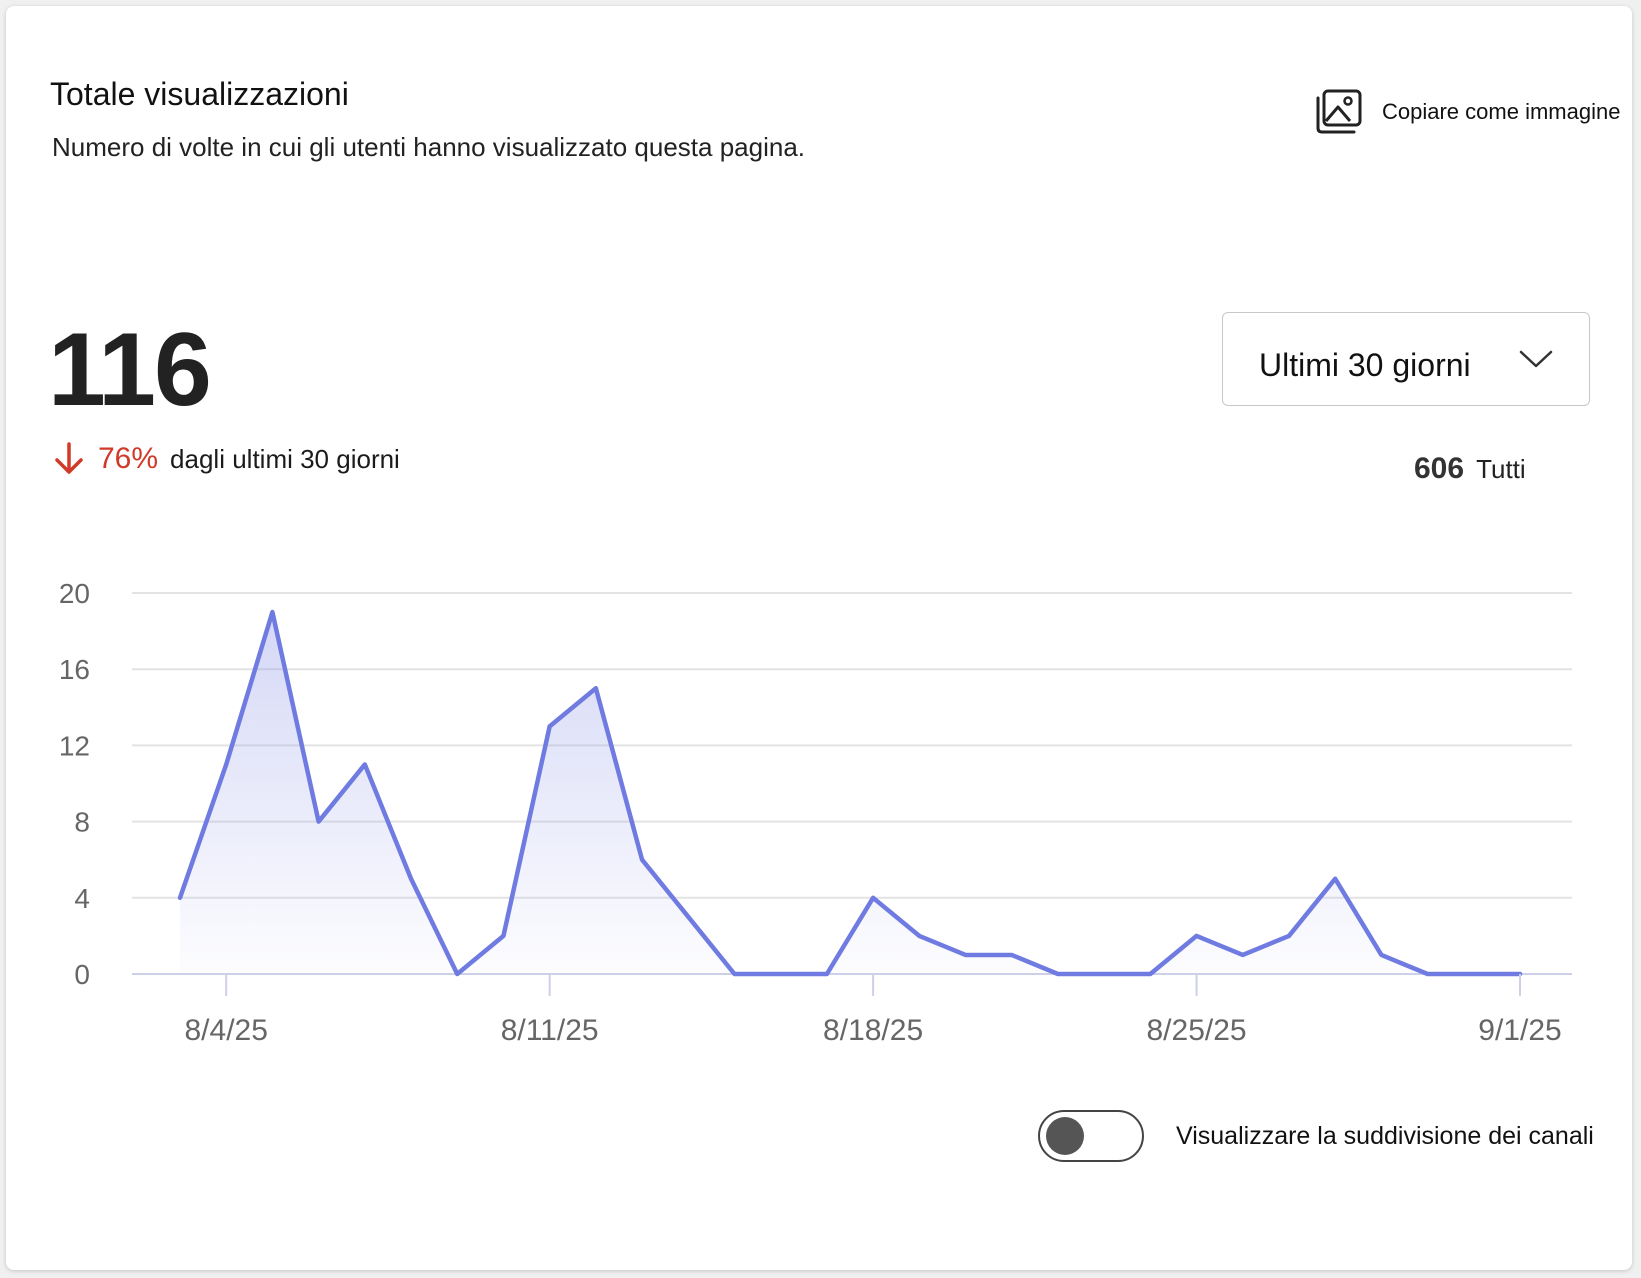 The height and width of the screenshot is (1278, 1641). I want to click on channel-breakdown-toggle-row: Visualizzare la suddivisione dei canali, so click(1316, 1136).